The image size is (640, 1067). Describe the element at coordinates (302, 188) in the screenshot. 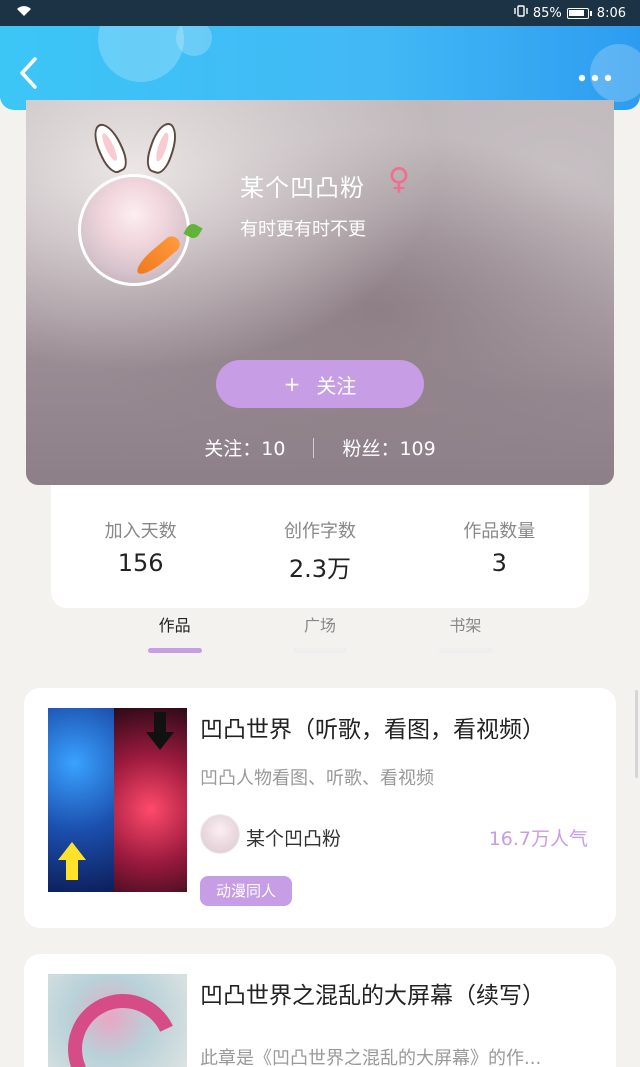

I see `user-name: 某个凹凸粉` at that location.